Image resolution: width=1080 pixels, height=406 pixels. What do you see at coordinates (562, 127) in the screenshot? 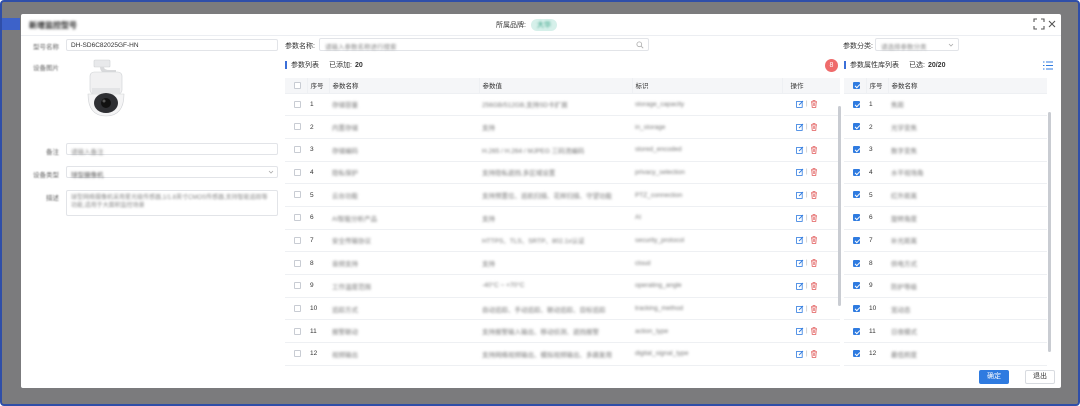
I see `table-row: 2 内置存储 支持 in_storage |` at bounding box center [562, 127].